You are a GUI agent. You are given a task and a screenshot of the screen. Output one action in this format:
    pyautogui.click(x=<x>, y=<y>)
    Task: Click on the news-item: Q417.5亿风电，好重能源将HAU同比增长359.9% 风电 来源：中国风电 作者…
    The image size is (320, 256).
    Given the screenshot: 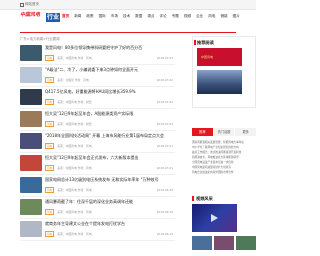 What is the action you would take?
    pyautogui.click(x=97, y=98)
    